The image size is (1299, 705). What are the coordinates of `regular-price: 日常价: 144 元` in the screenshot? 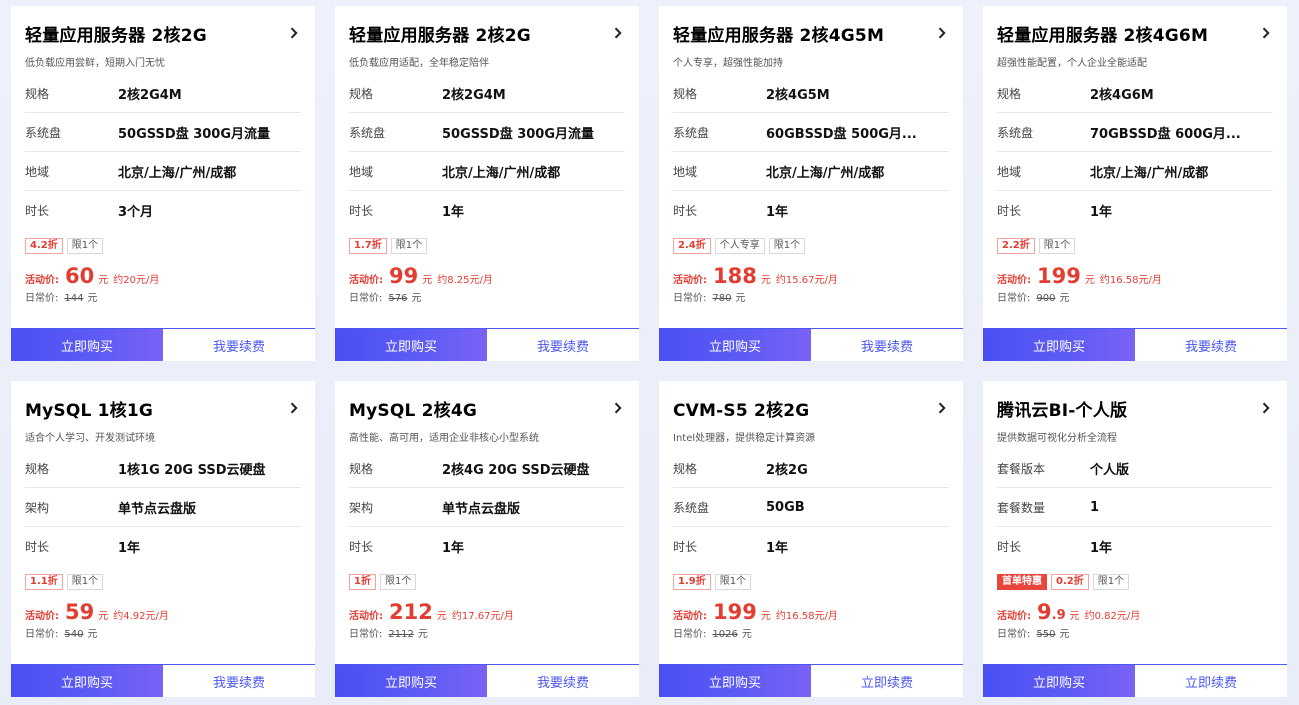 It's located at (163, 297).